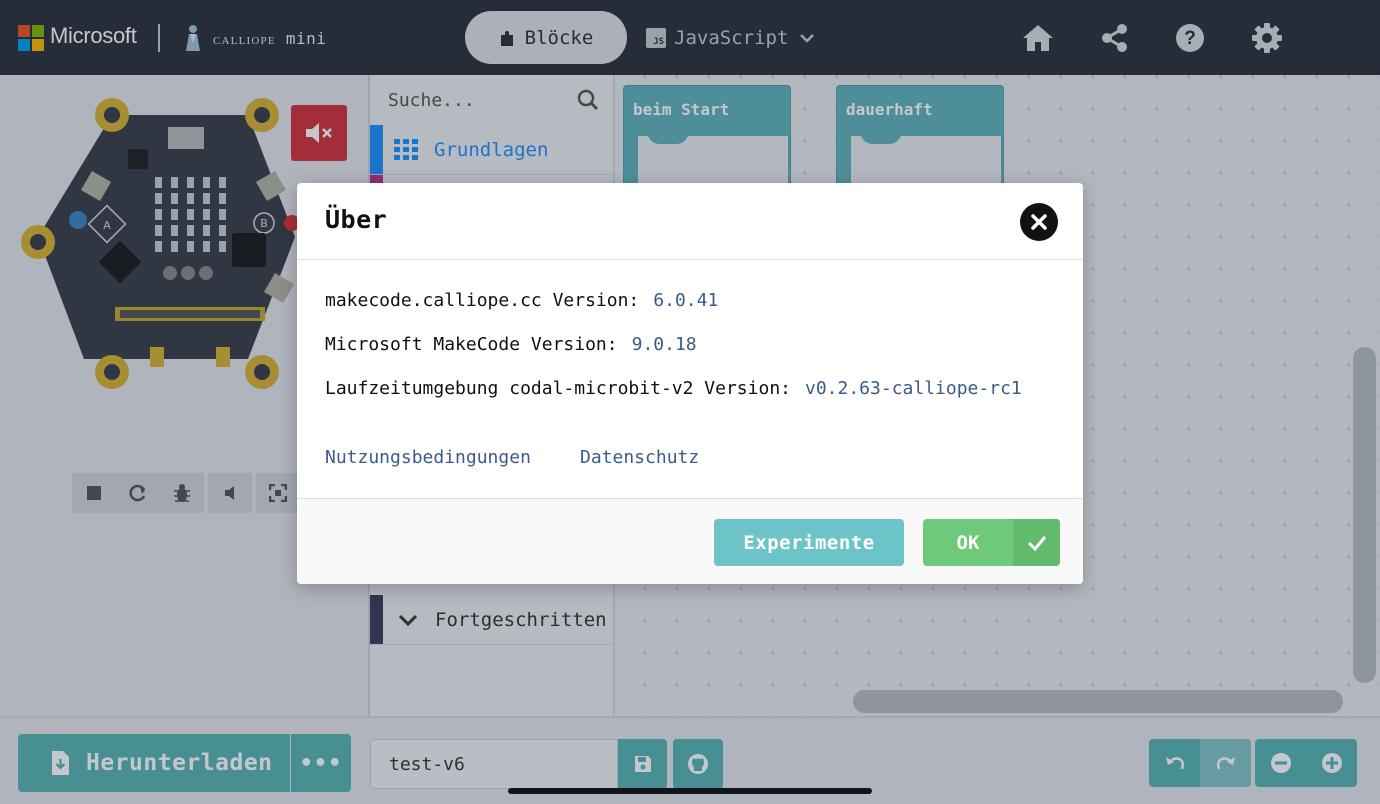 This screenshot has width=1380, height=804. I want to click on version-value: v0.2.63-calliope-rc1, so click(913, 388).